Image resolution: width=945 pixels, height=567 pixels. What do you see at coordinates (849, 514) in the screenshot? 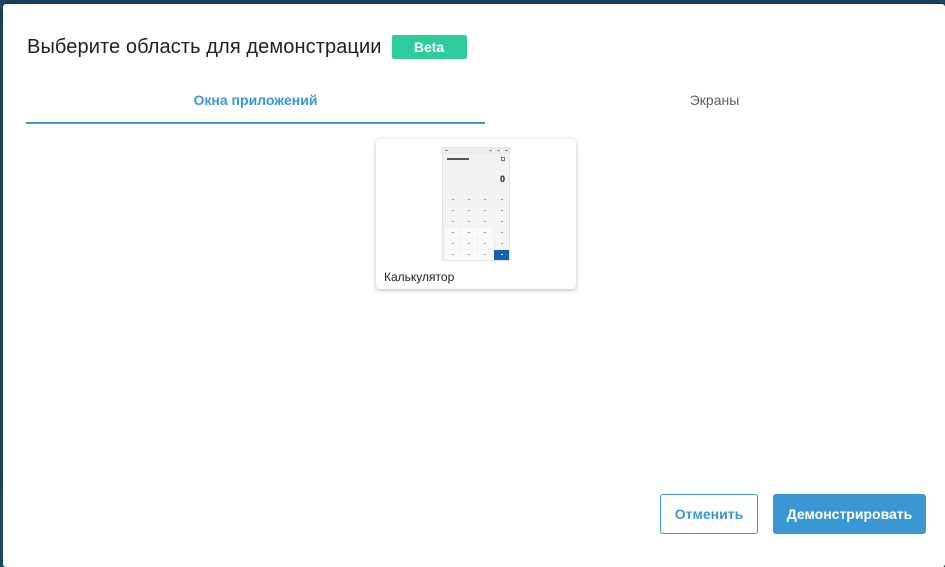
I see `share-button: Демонстрировать` at bounding box center [849, 514].